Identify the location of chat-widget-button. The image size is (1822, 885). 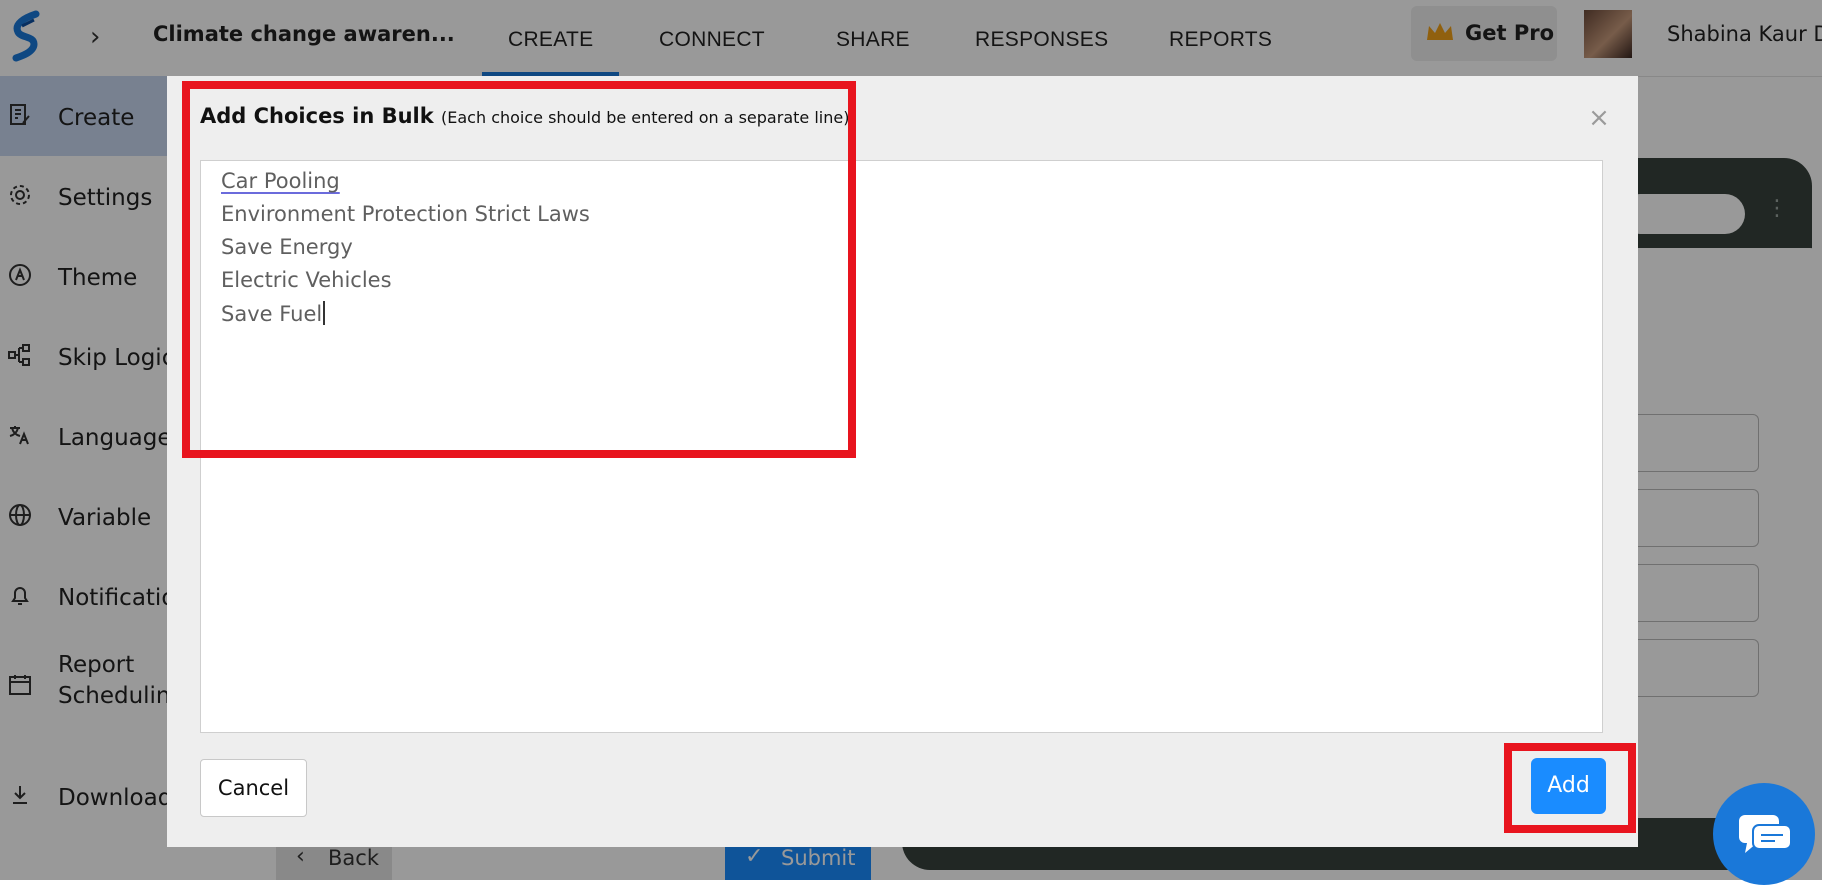
(1764, 834).